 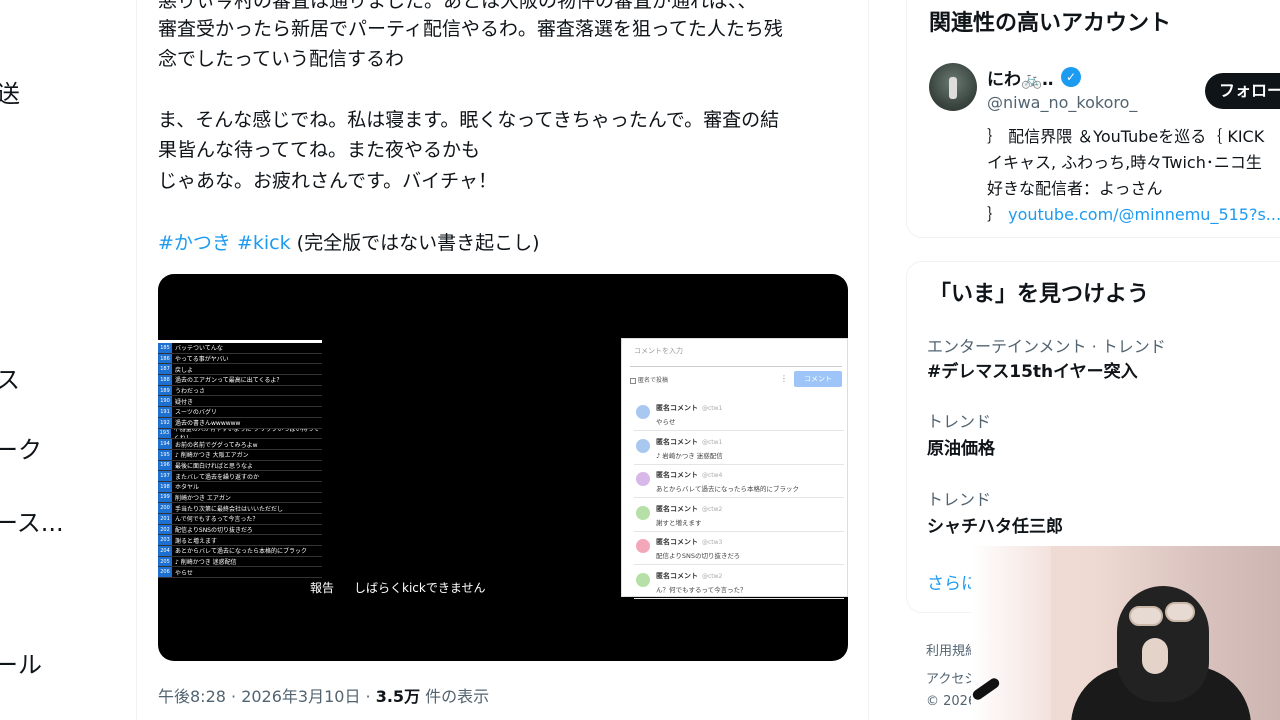 I want to click on hashtag-link: #kick, so click(x=264, y=243).